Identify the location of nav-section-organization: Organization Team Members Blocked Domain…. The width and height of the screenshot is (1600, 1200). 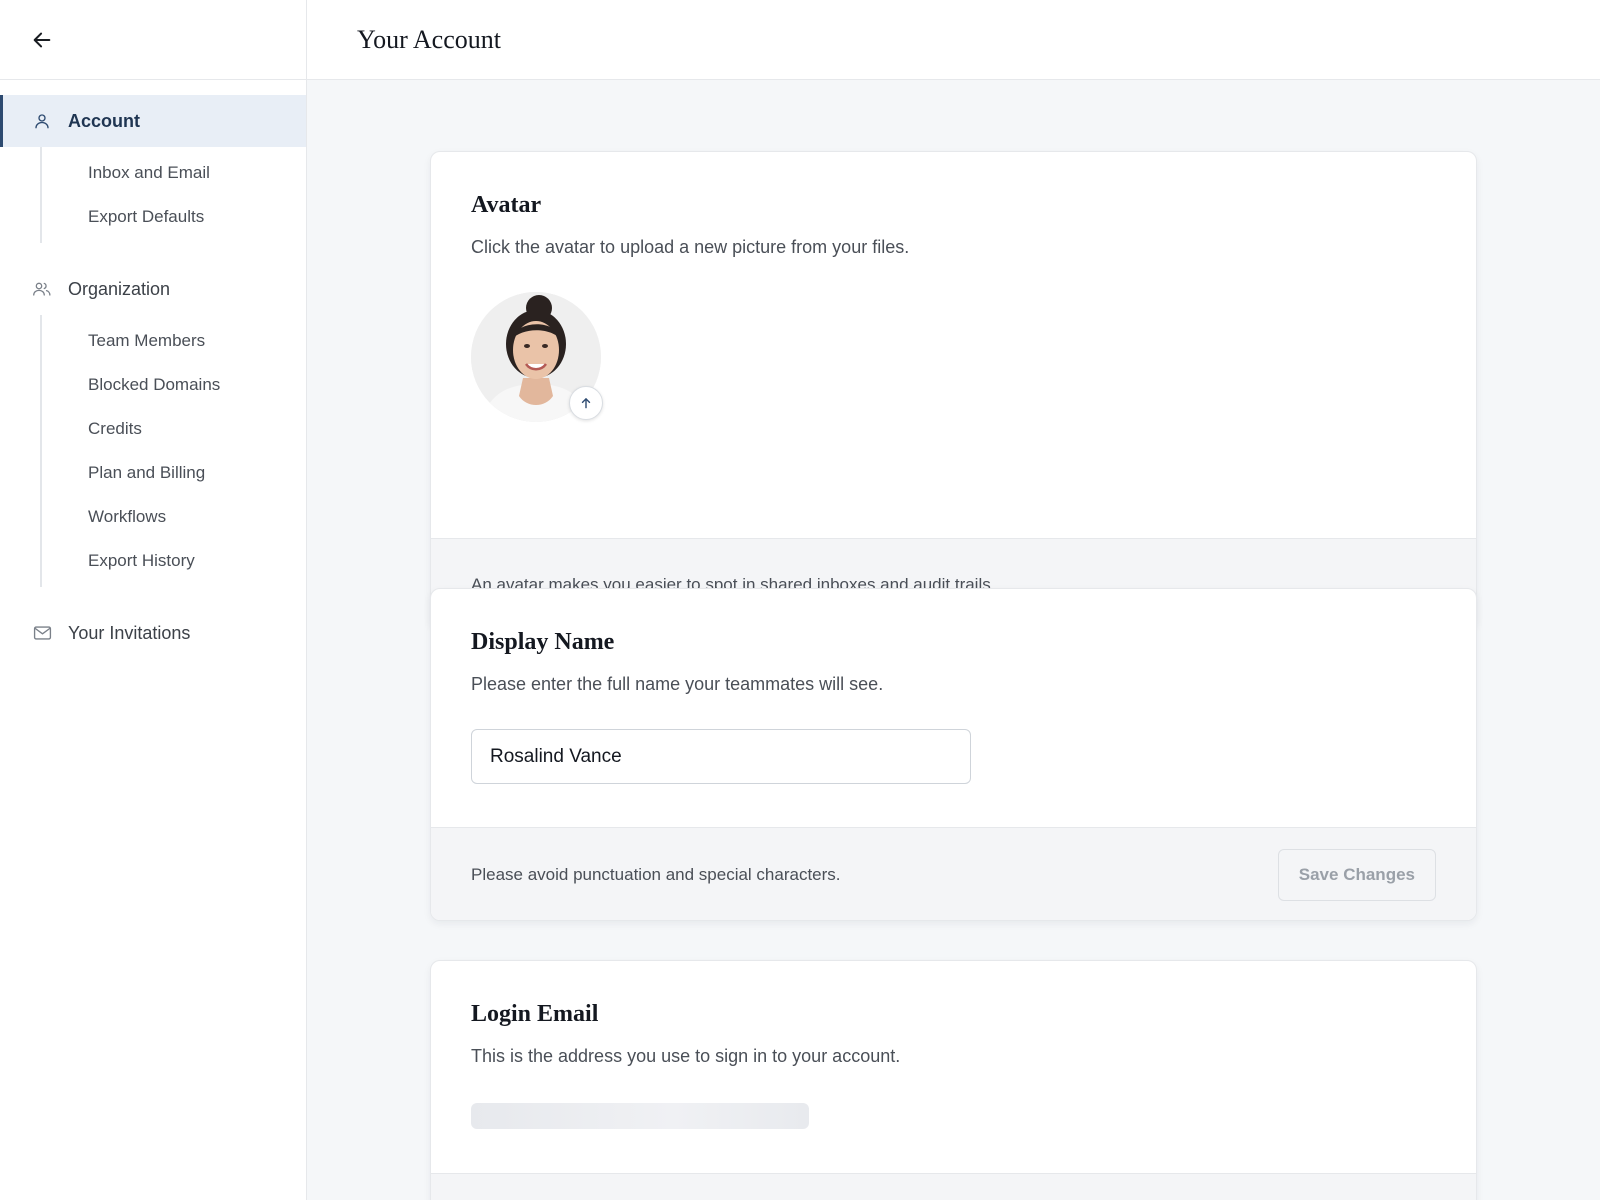
(153, 425).